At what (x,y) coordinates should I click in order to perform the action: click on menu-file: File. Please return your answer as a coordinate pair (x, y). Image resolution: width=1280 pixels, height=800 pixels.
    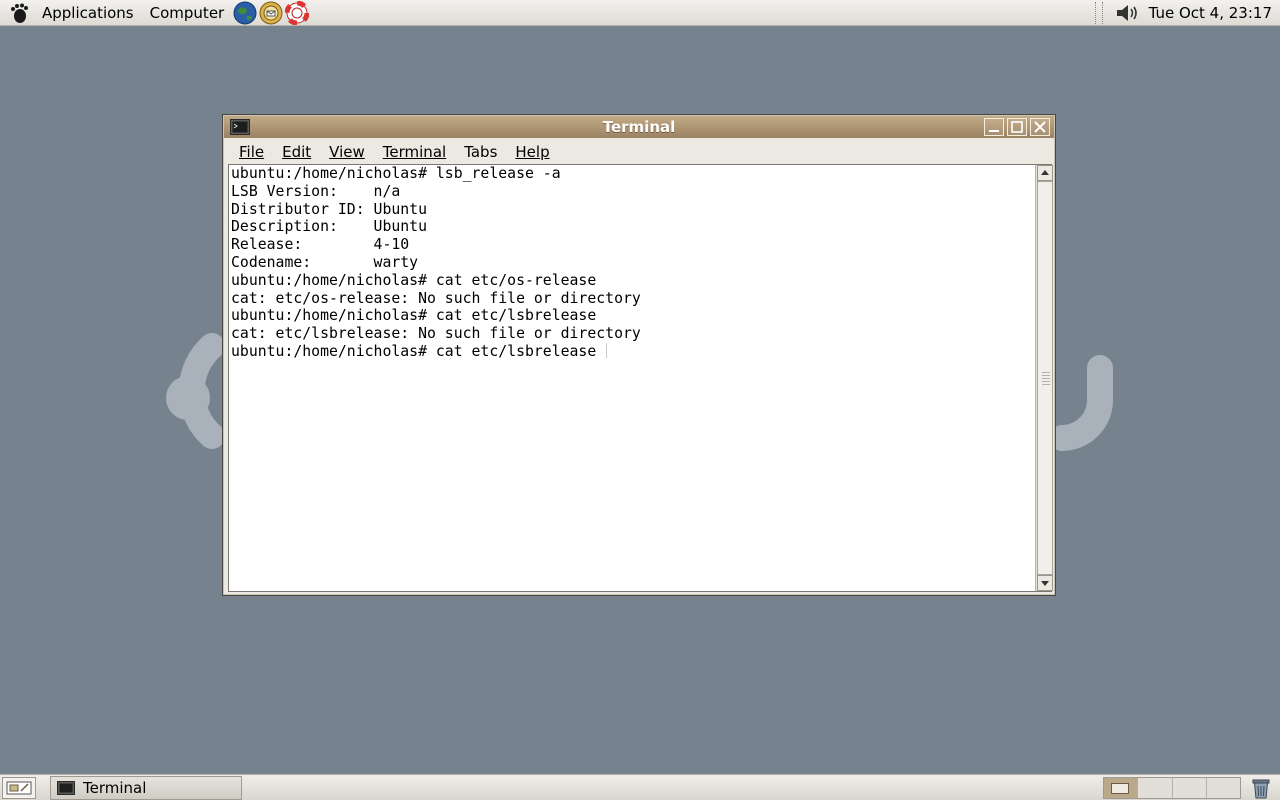
    Looking at the image, I should click on (250, 152).